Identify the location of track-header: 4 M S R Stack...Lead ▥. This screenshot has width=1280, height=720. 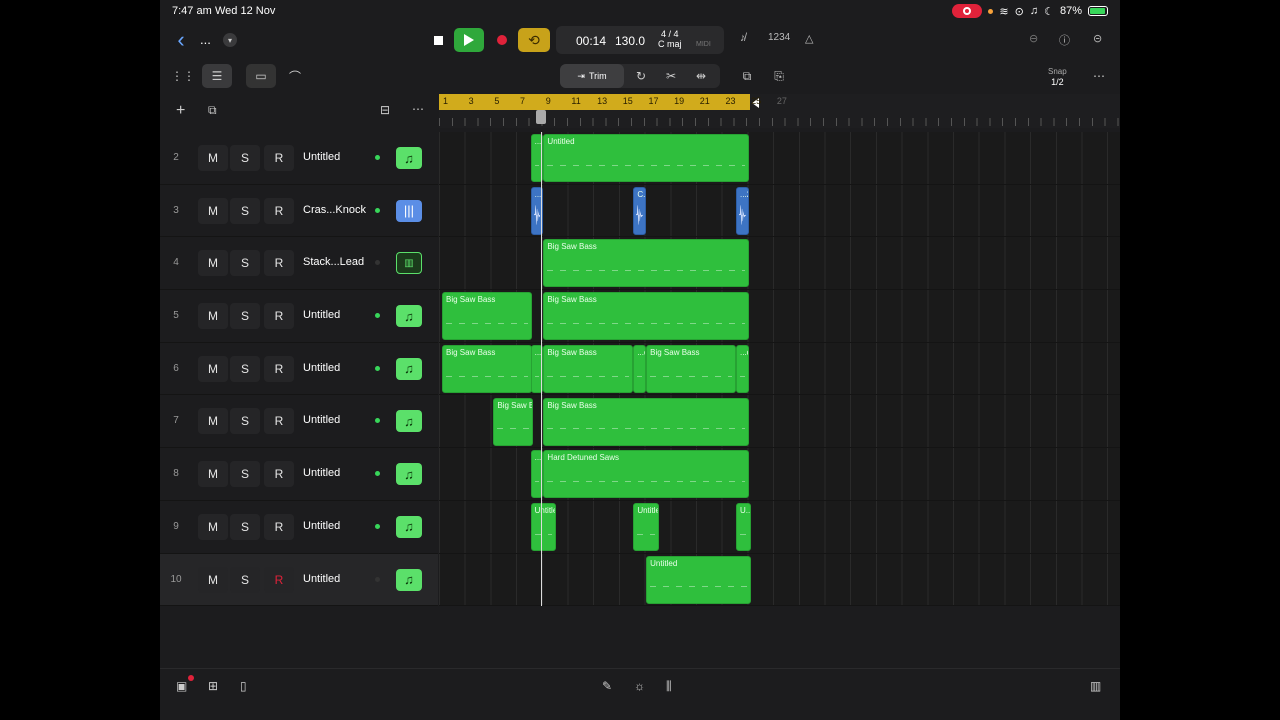
(299, 264).